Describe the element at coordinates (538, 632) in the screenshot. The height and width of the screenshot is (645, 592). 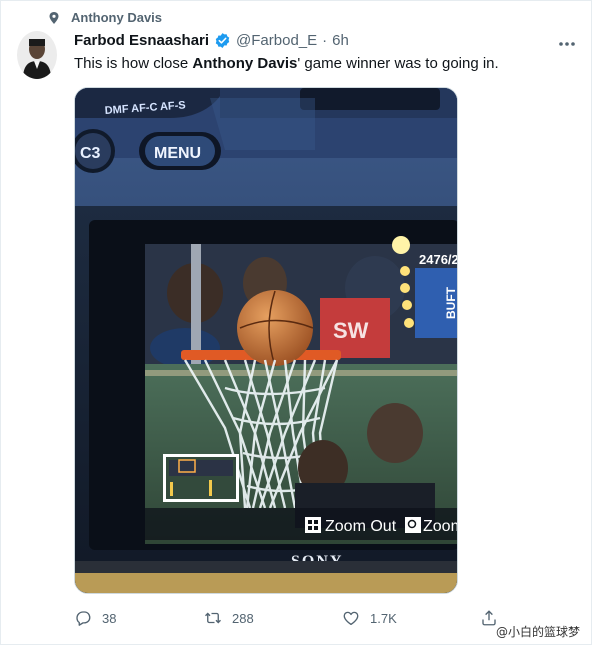
I see `watermark-text: @小白的篮球梦` at that location.